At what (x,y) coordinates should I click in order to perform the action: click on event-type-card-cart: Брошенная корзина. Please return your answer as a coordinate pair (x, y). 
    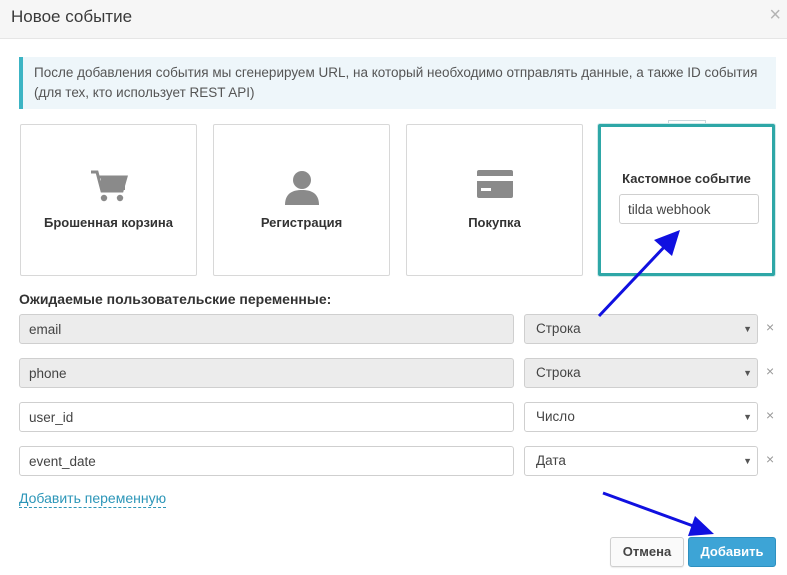
    Looking at the image, I should click on (108, 200).